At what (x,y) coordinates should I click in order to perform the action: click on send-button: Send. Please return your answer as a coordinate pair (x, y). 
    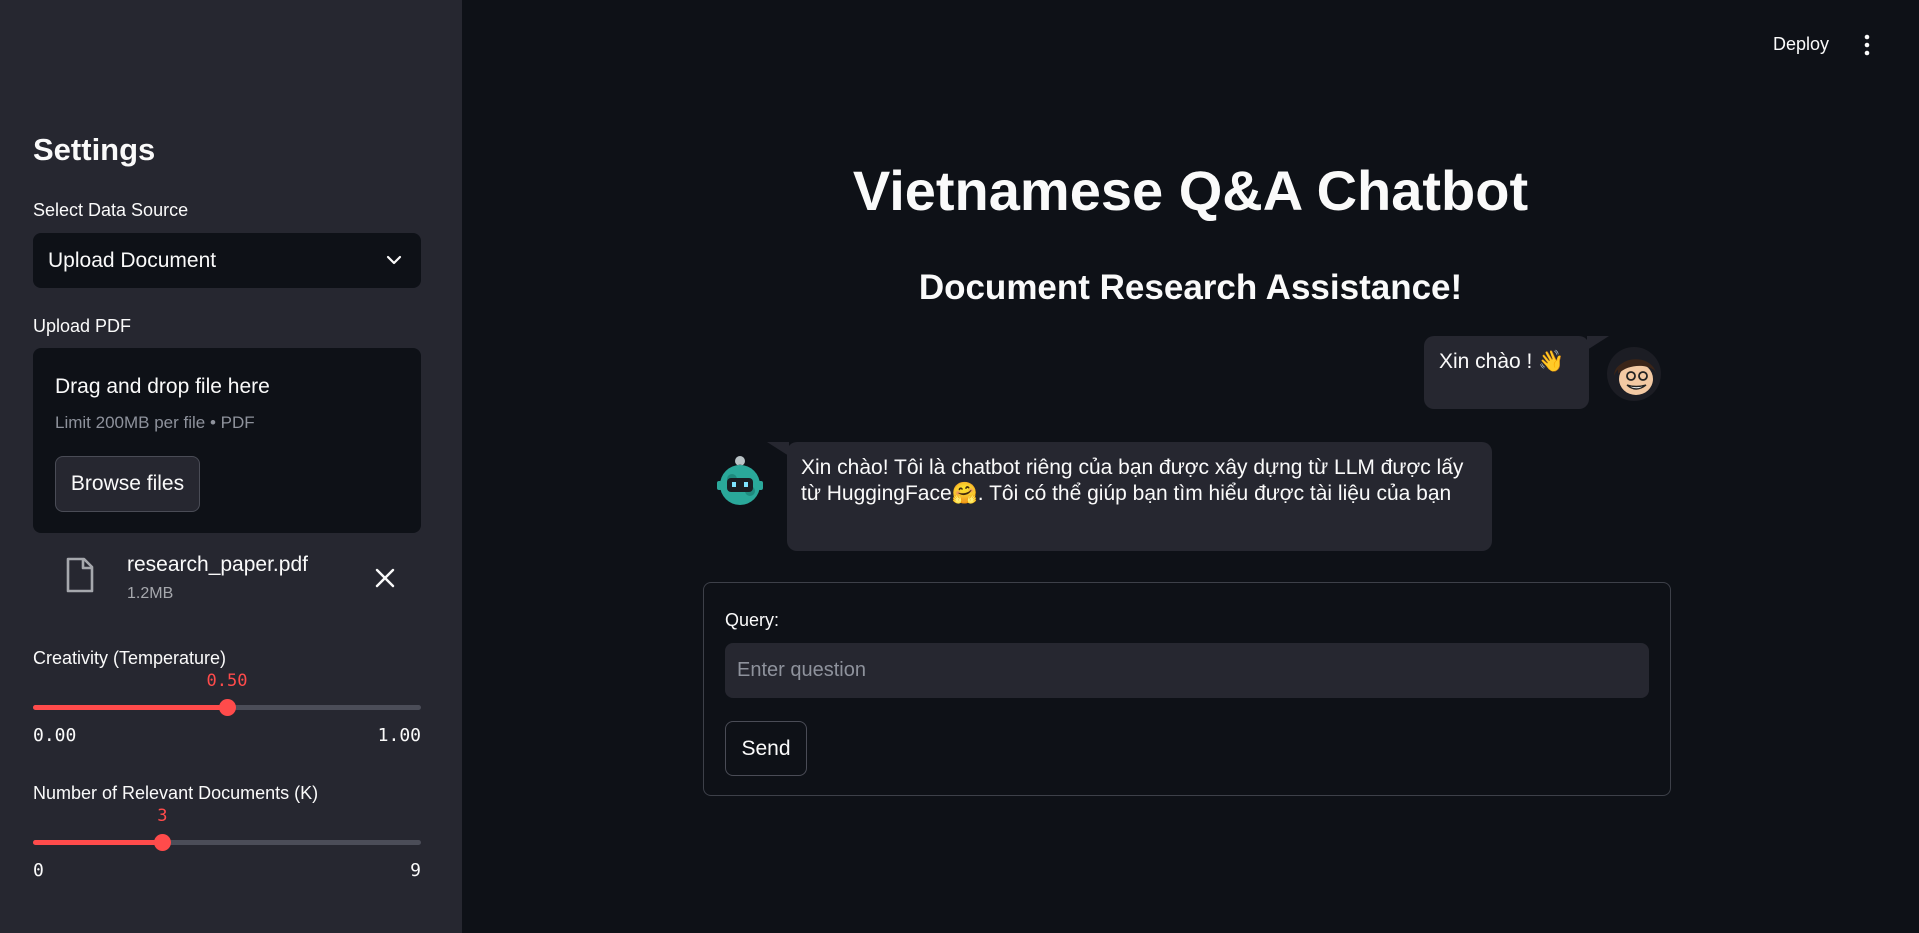
    Looking at the image, I should click on (766, 748).